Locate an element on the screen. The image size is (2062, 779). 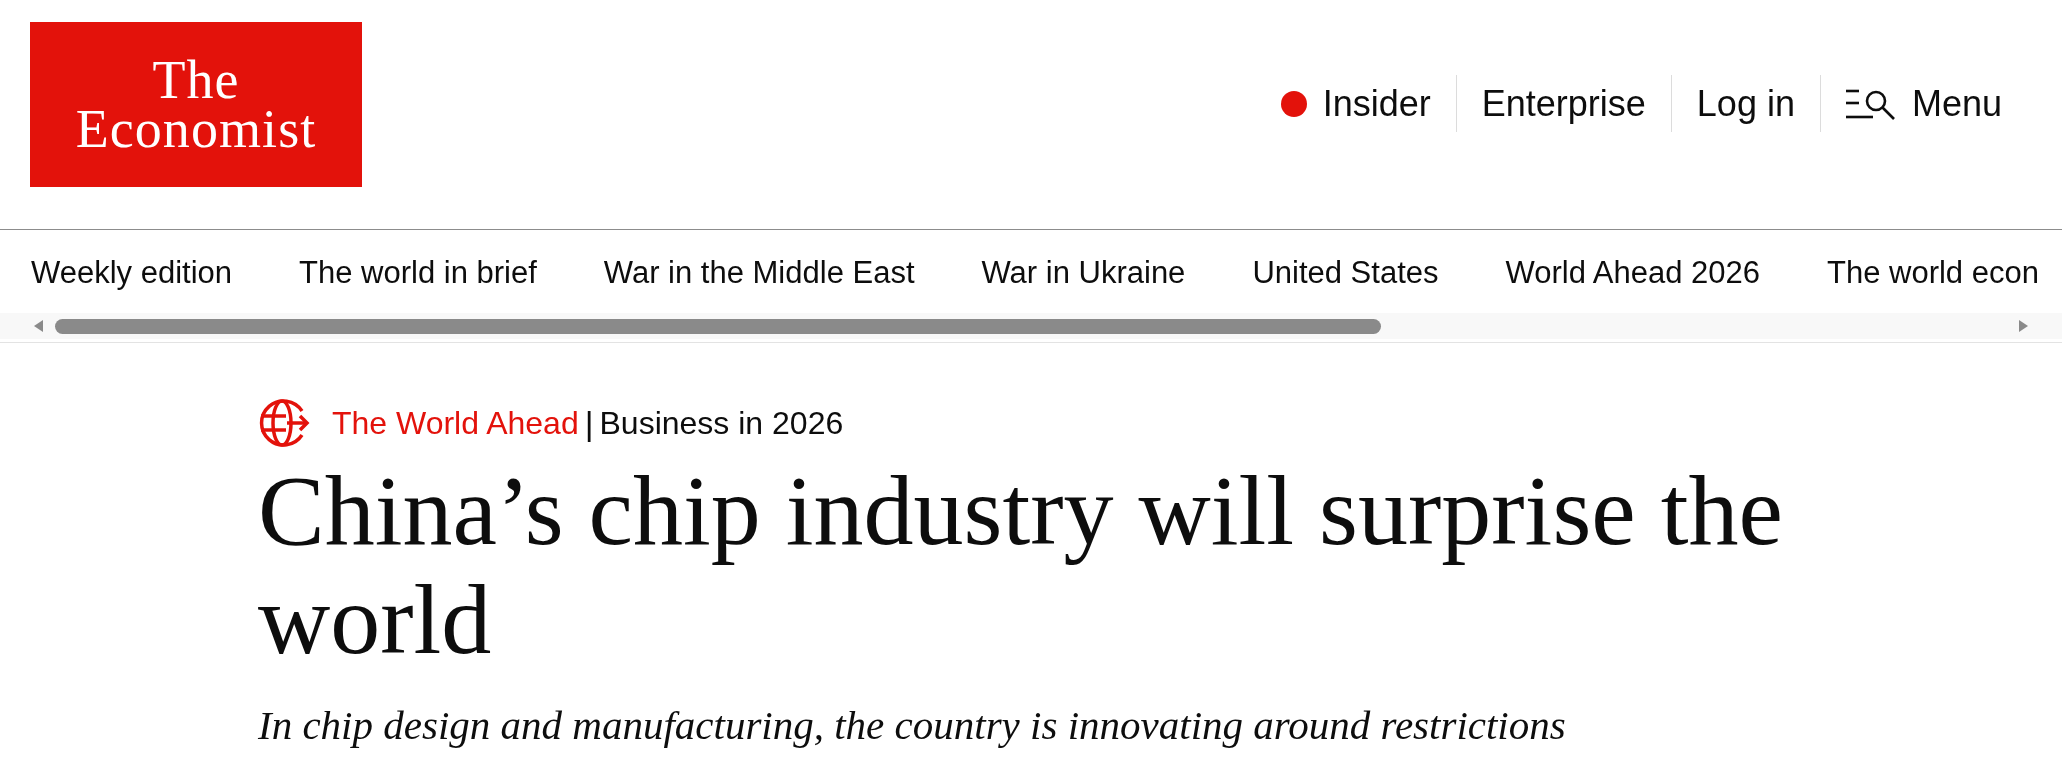
topic-link: Business in 2026 is located at coordinates (721, 423).